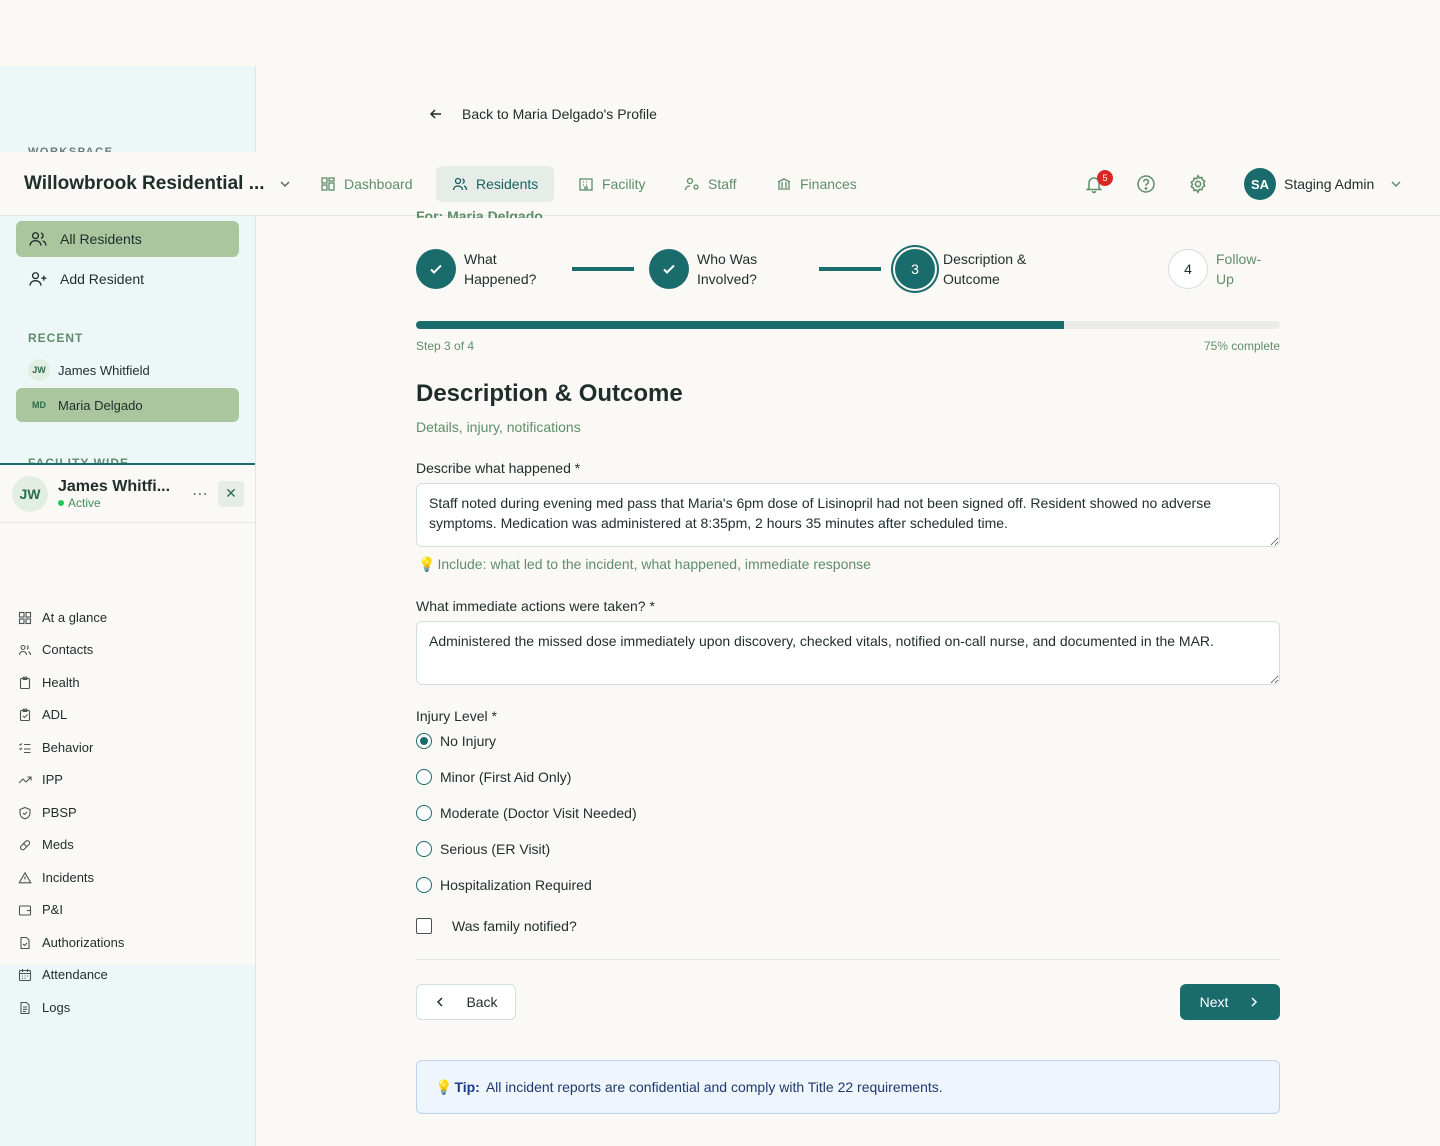 The image size is (1440, 1146). Describe the element at coordinates (46, 844) in the screenshot. I see `resident-menu-item-meds: Meds` at that location.